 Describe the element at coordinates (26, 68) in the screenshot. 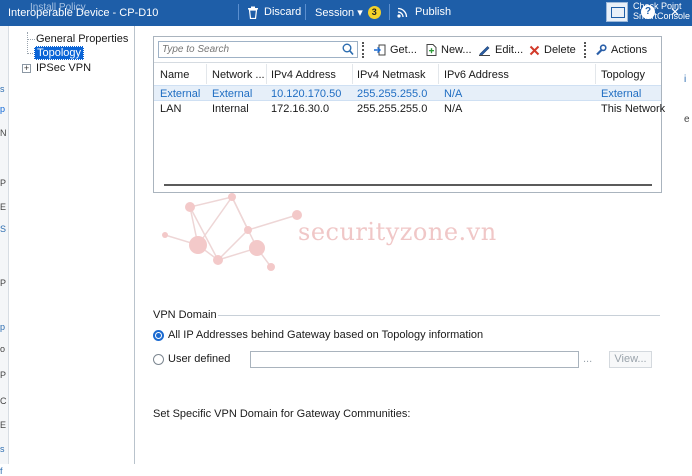

I see `expand-toggle-icon: +` at that location.